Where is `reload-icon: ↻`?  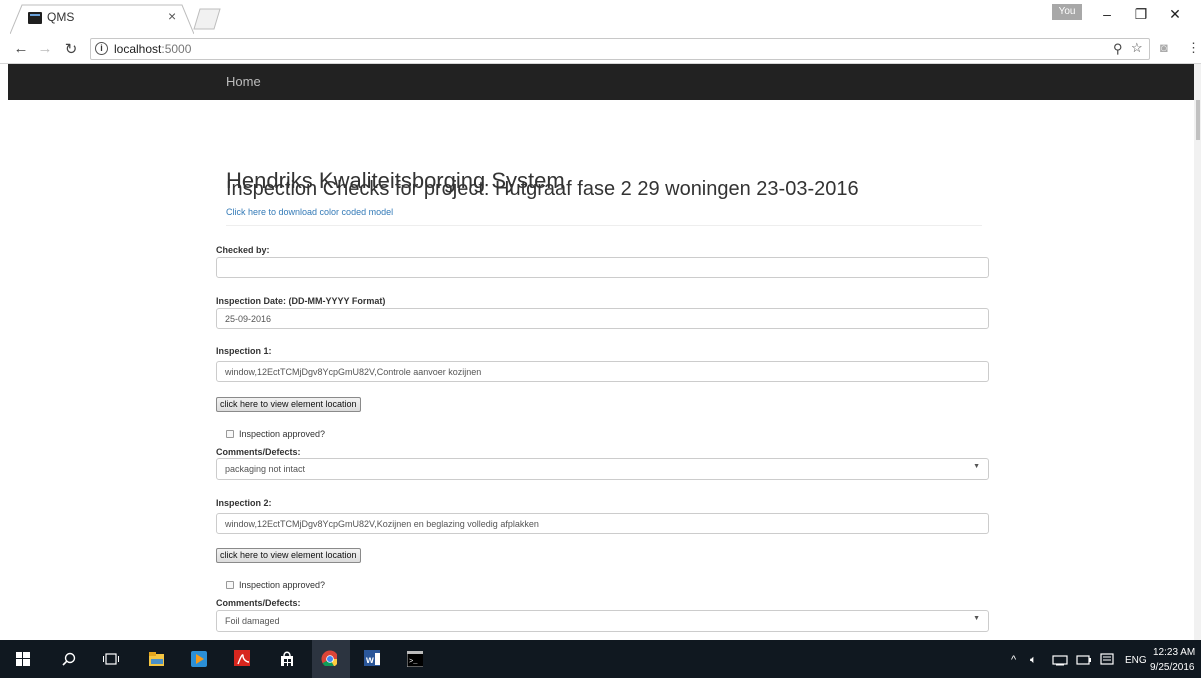 reload-icon: ↻ is located at coordinates (71, 49).